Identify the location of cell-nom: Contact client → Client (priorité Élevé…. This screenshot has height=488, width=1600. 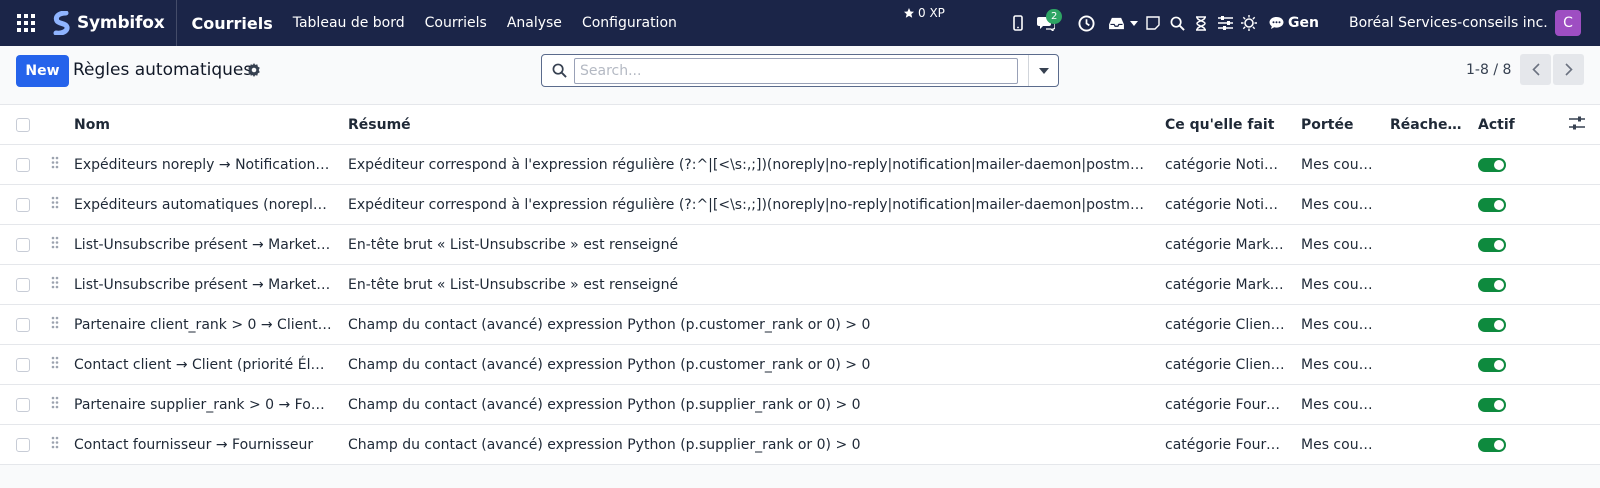
(203, 364).